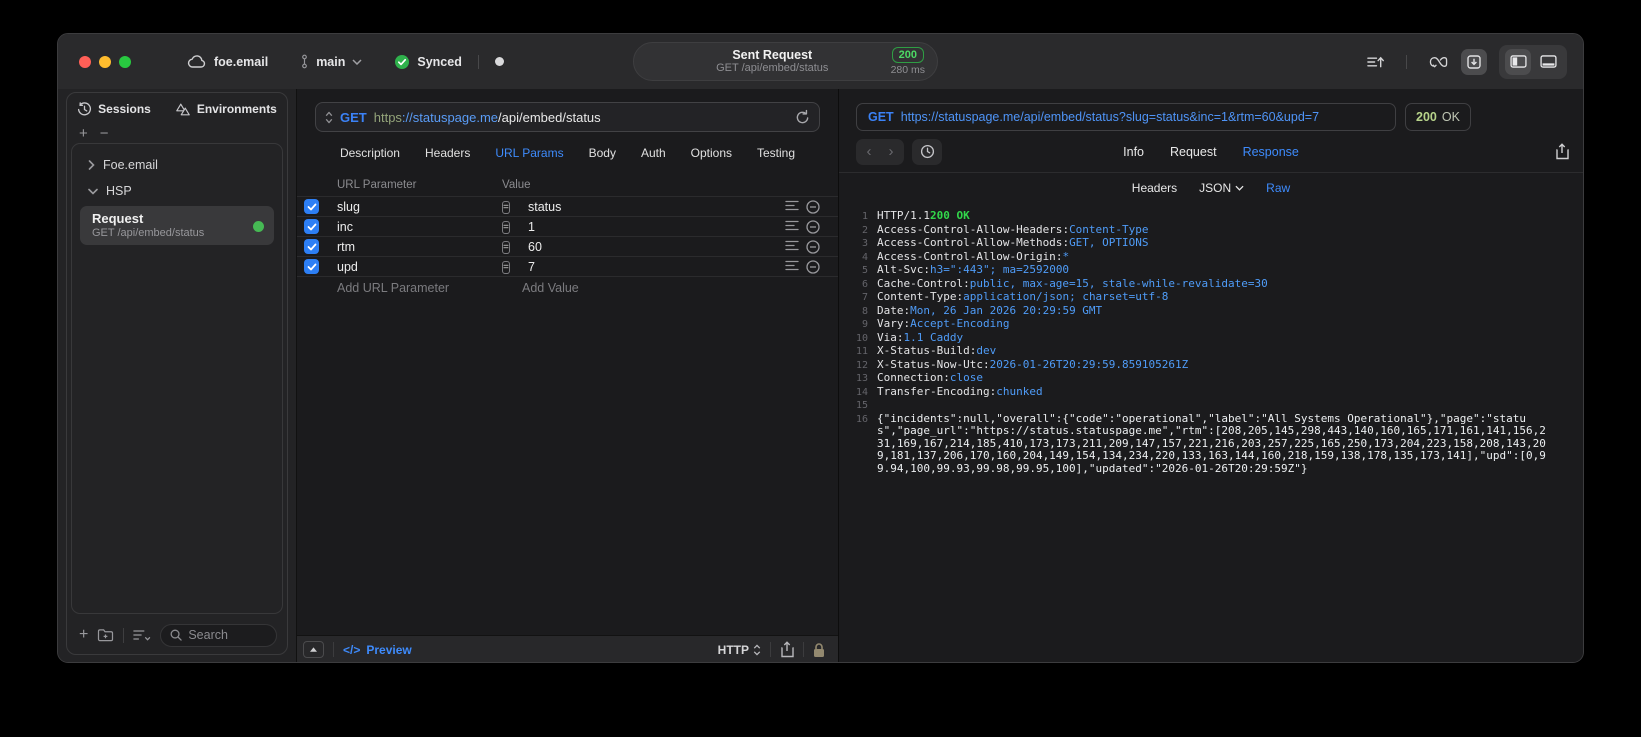 The height and width of the screenshot is (737, 1641). What do you see at coordinates (516, 185) in the screenshot?
I see `column-value: Value` at bounding box center [516, 185].